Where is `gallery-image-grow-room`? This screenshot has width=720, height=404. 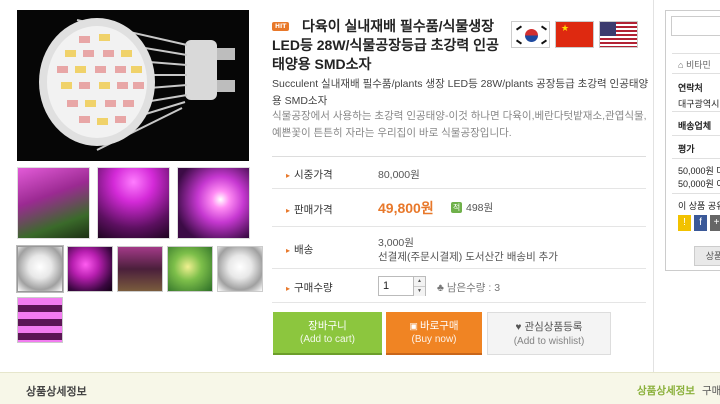
gallery-image-grow-room is located at coordinates (53, 203).